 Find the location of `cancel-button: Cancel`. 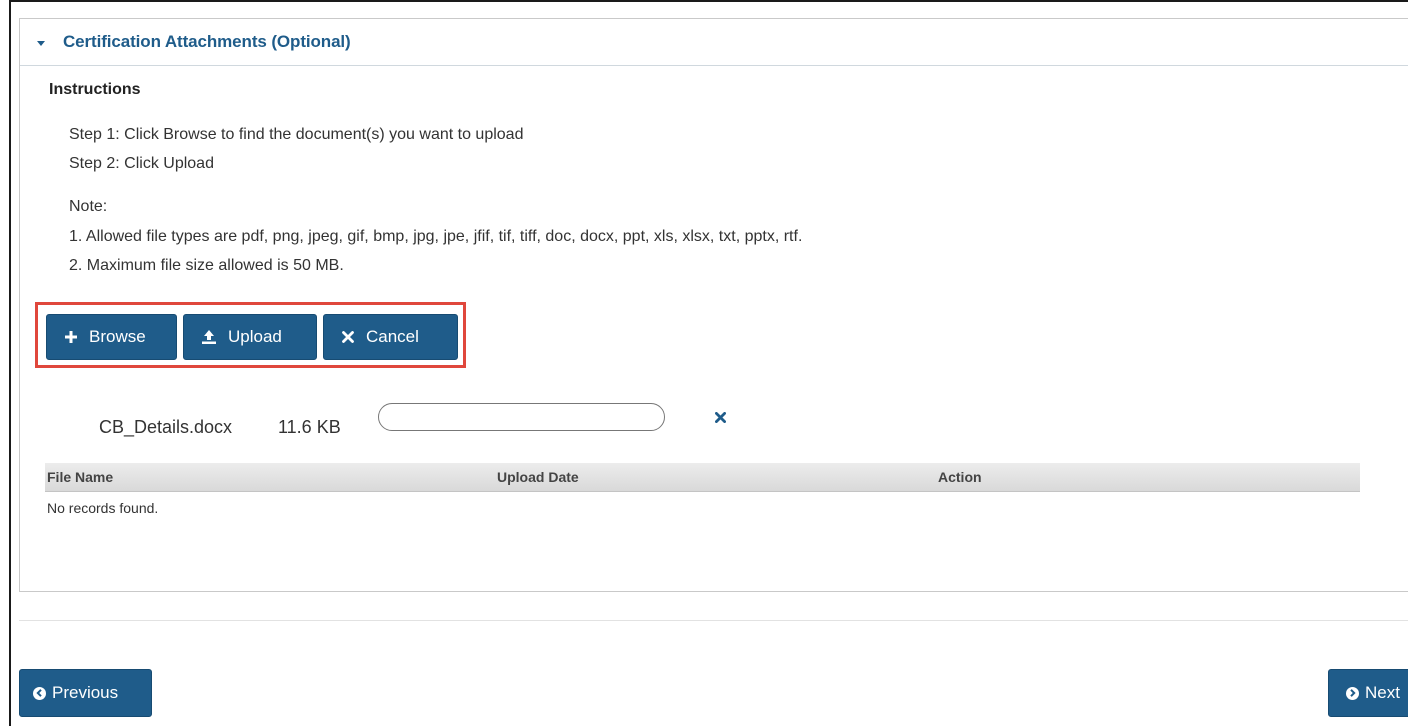

cancel-button: Cancel is located at coordinates (390, 337).